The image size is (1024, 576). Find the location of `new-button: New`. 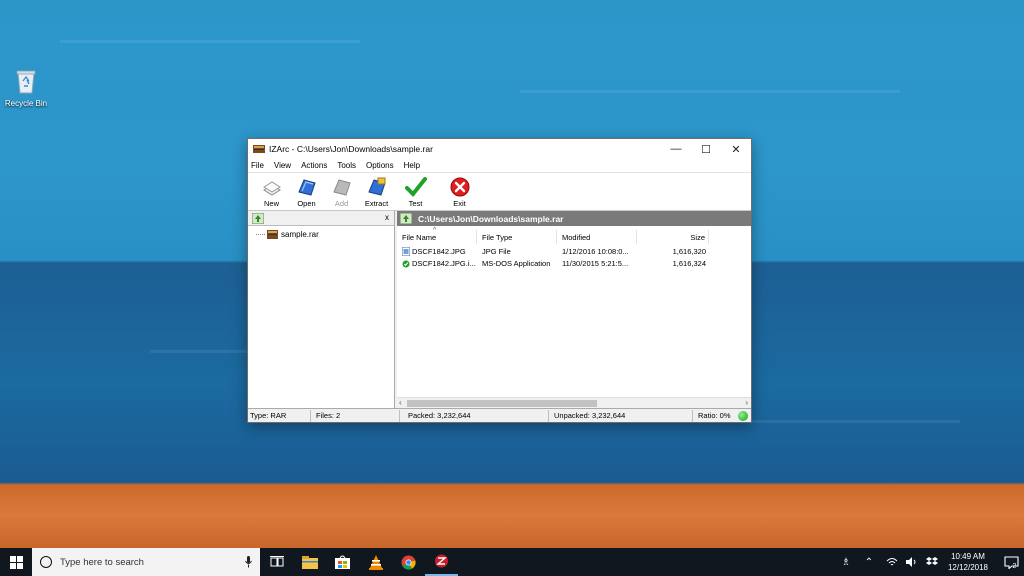

new-button: New is located at coordinates (271, 190).